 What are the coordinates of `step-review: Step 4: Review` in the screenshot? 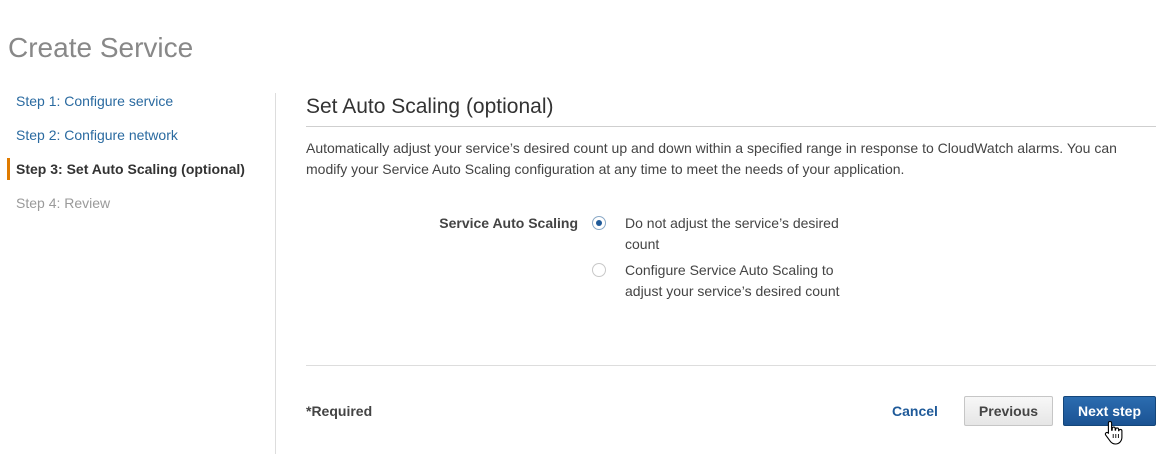 It's located at (139, 209).